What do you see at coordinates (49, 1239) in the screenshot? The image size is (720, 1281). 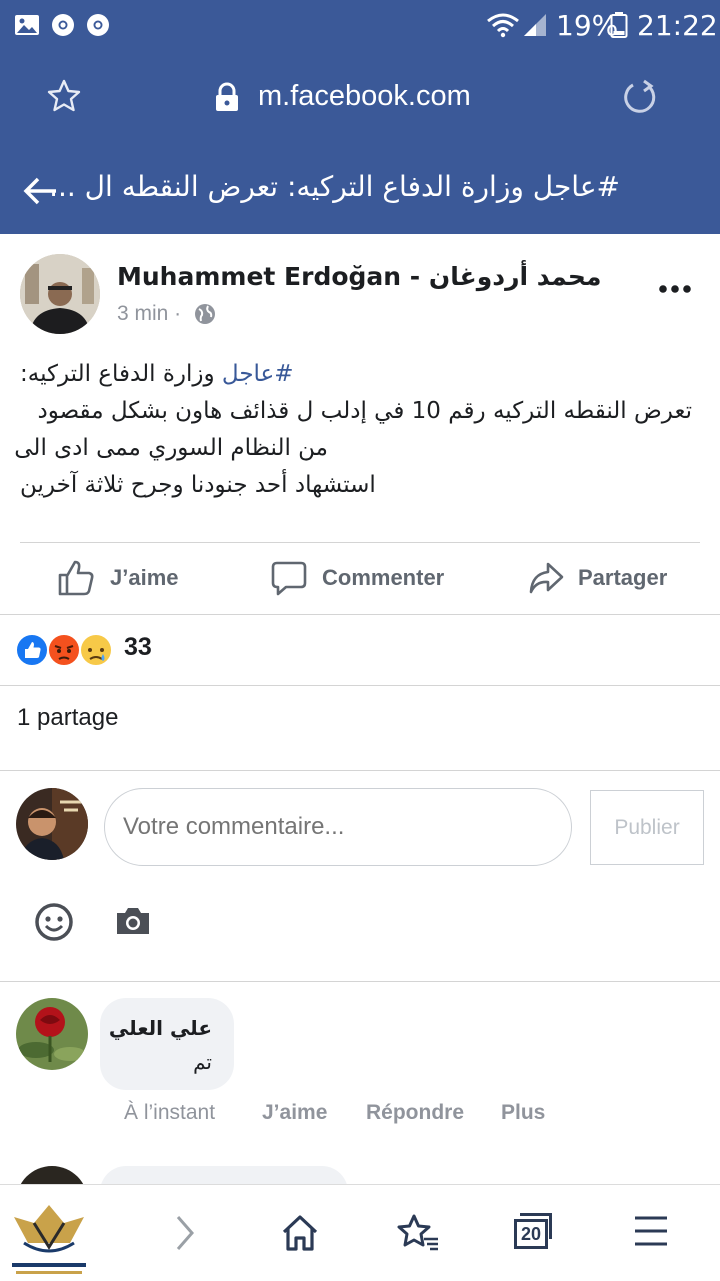 I see `forum-watermark-logo` at bounding box center [49, 1239].